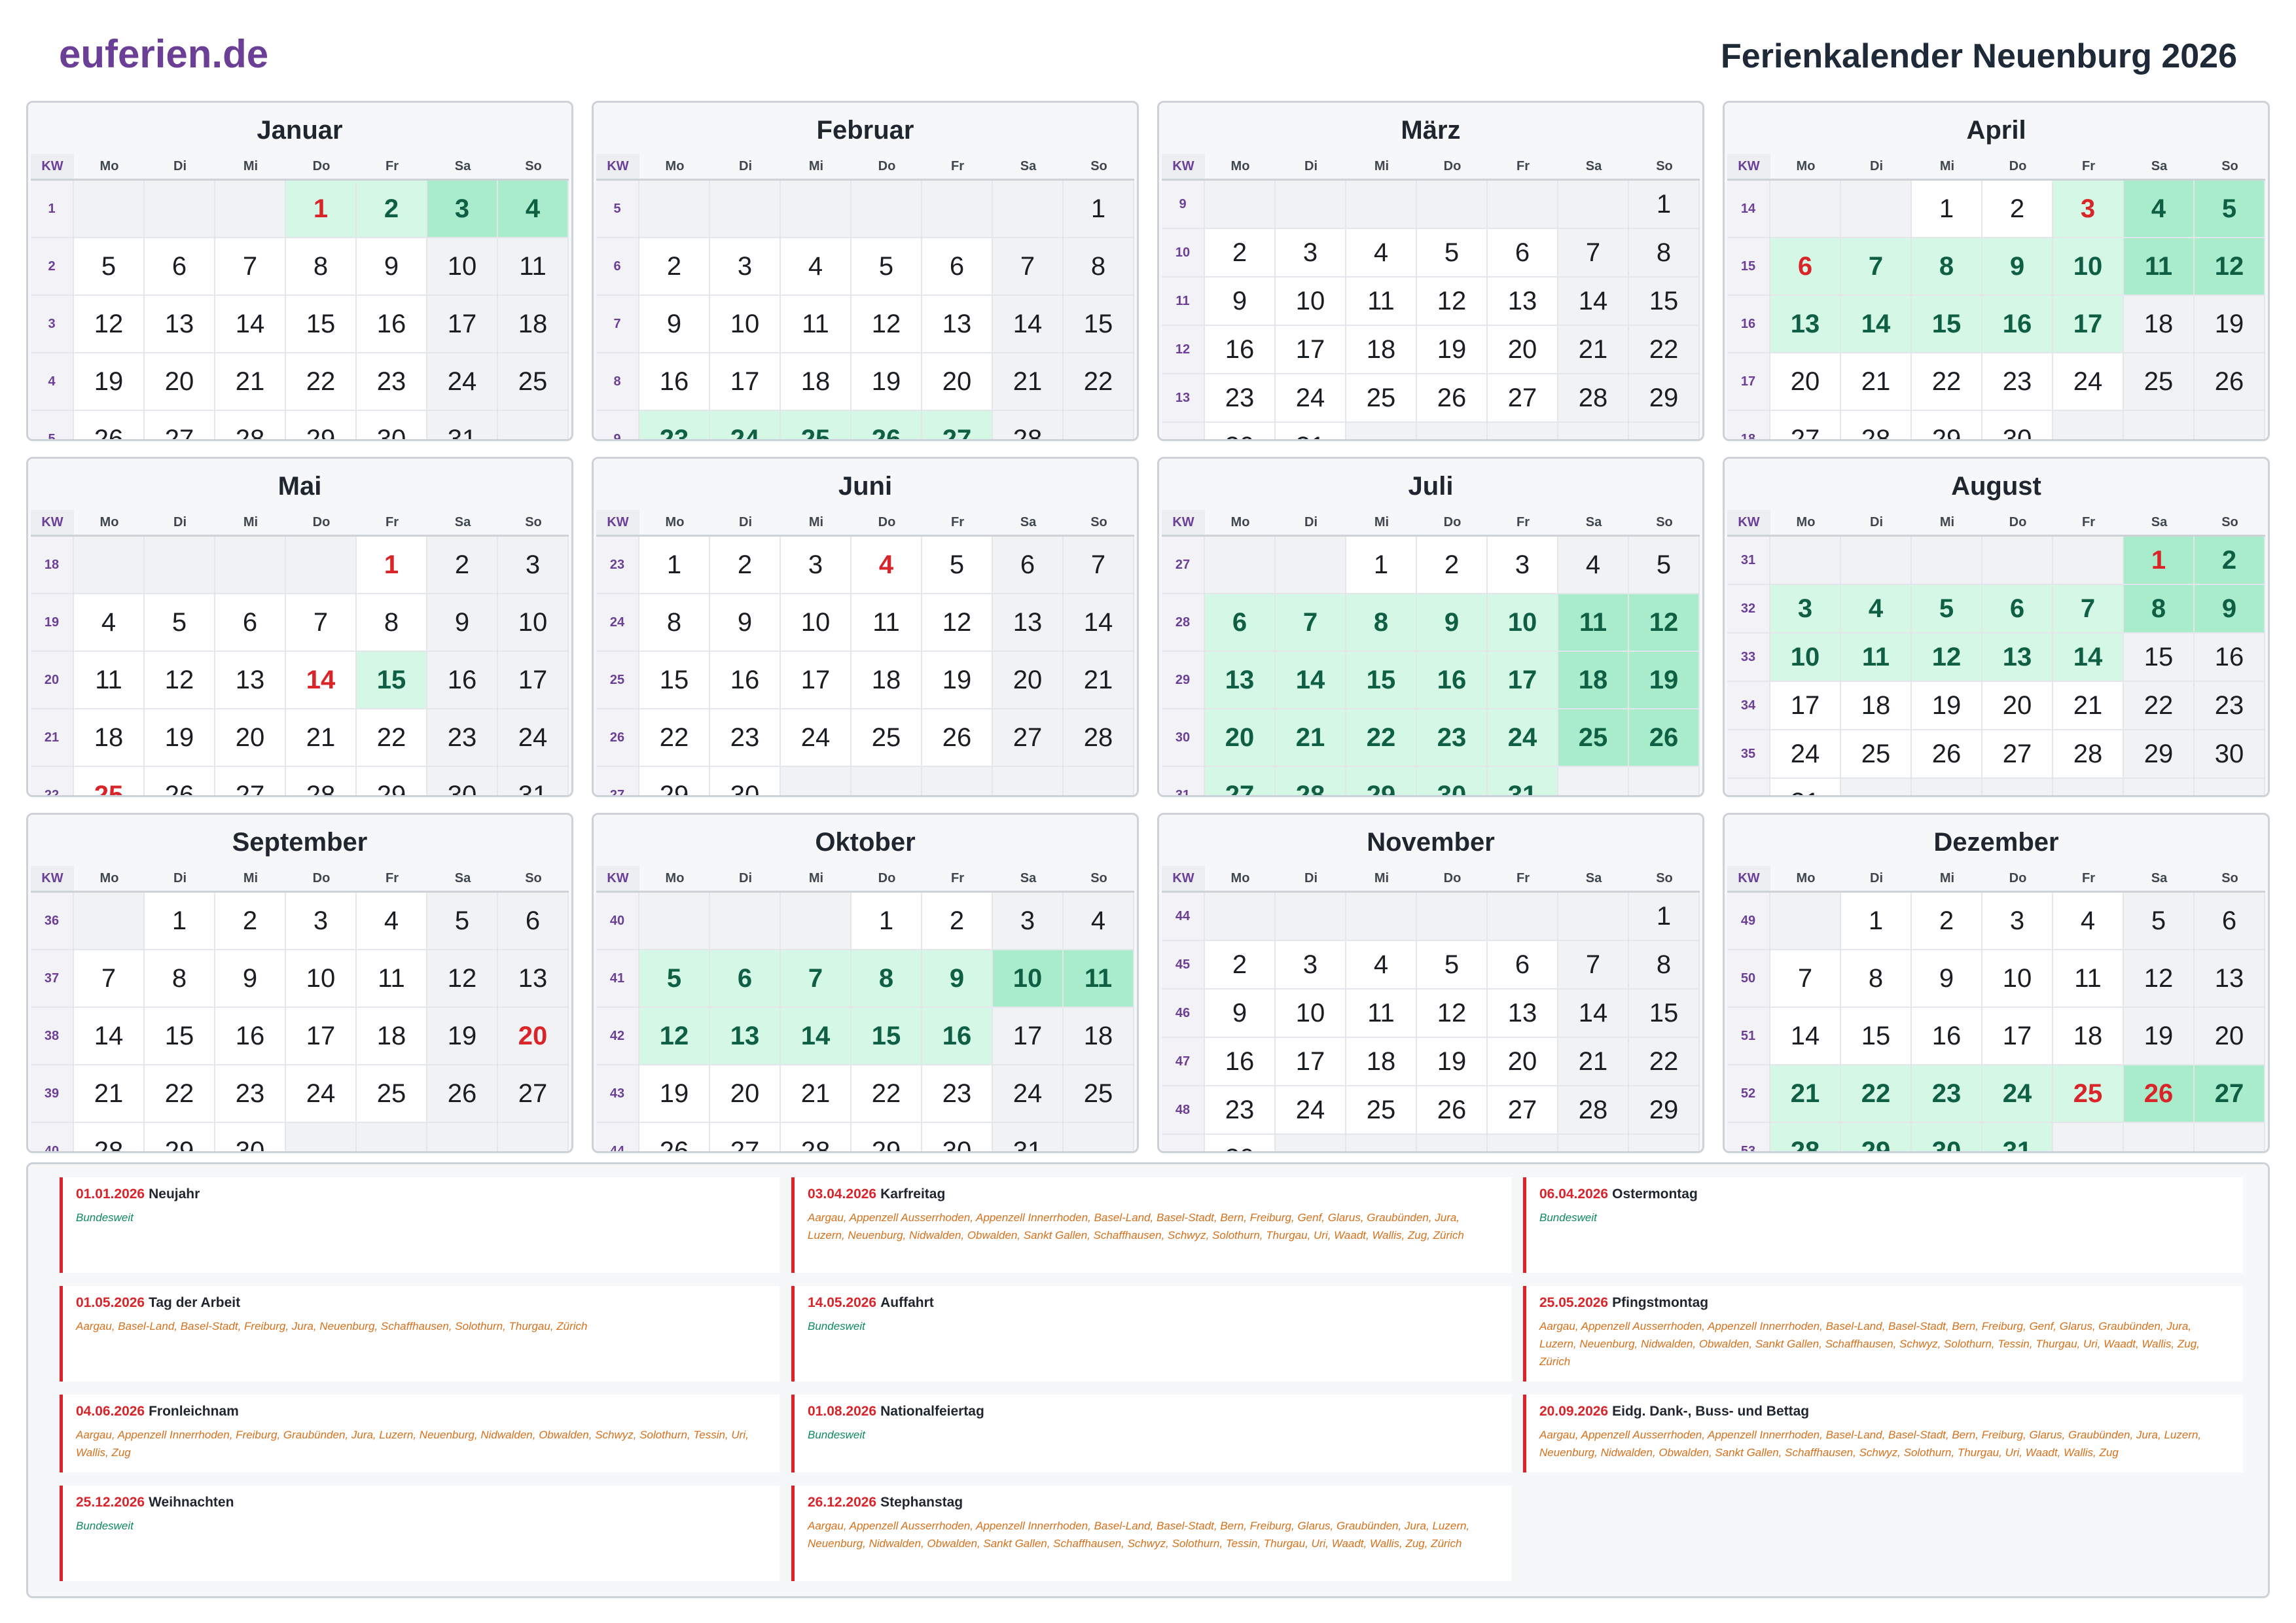 The width and height of the screenshot is (2296, 1623). I want to click on vacation-day-cell: 14, so click(1876, 324).